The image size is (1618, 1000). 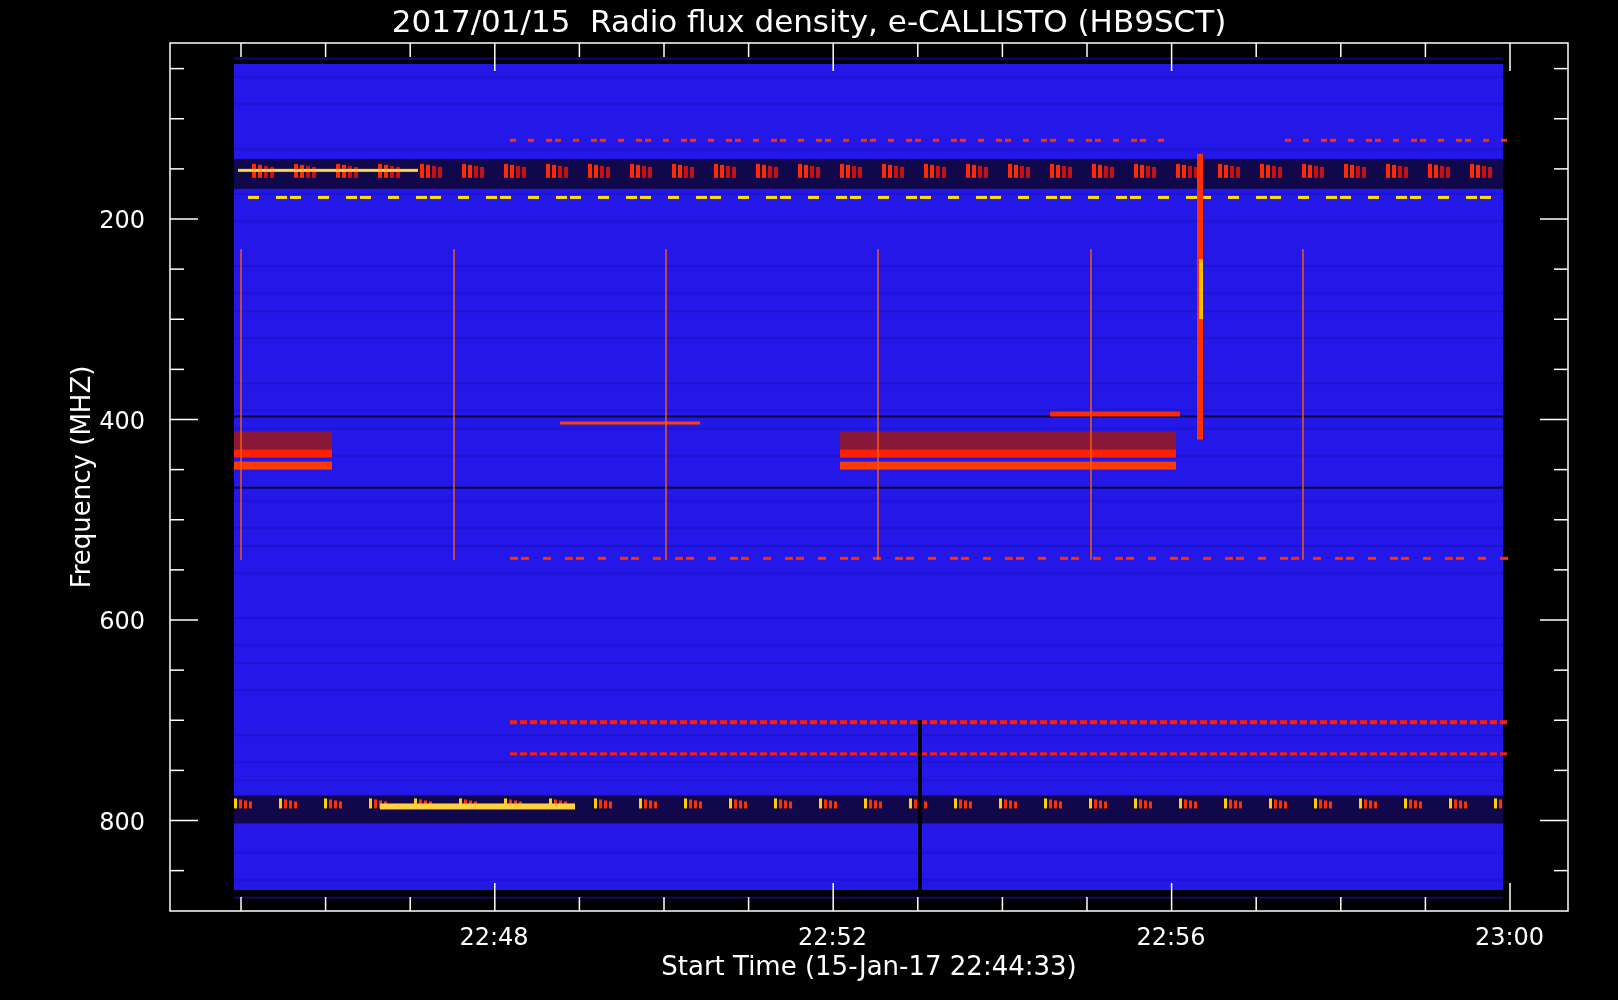 I want to click on chart-title: 2017/01/15 Radio flux density, e-CALLISTO (HB9SCT), so click(x=809, y=21).